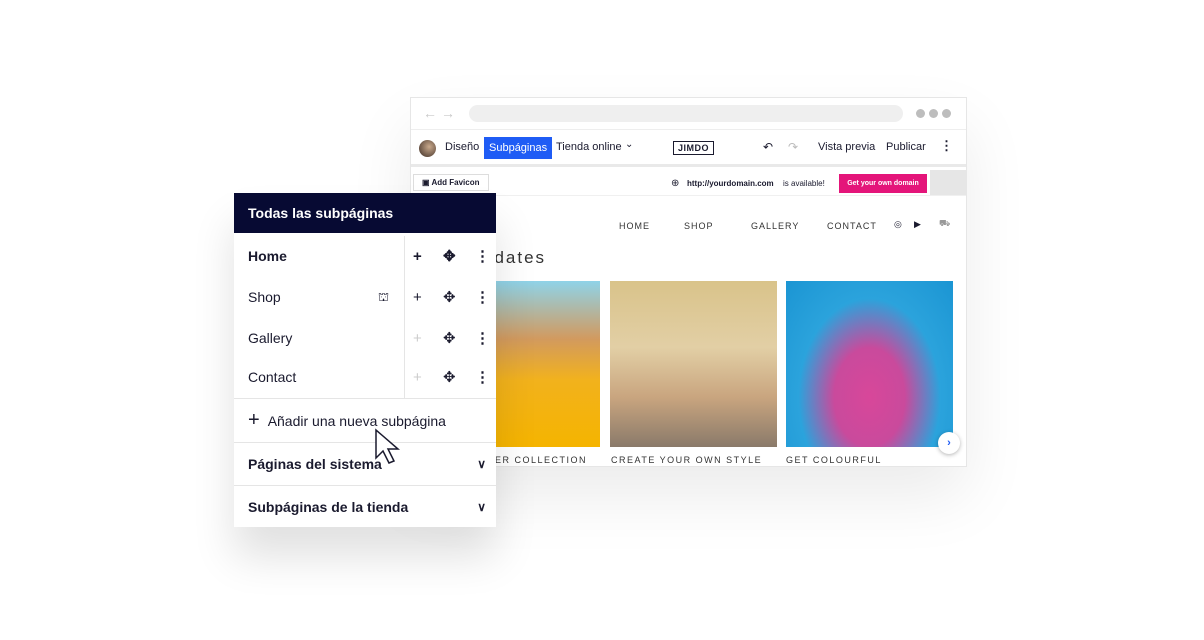 This screenshot has height=640, width=1204. I want to click on page-item-shop: Shop ⛫ + ✥ ⋮, so click(365, 297).